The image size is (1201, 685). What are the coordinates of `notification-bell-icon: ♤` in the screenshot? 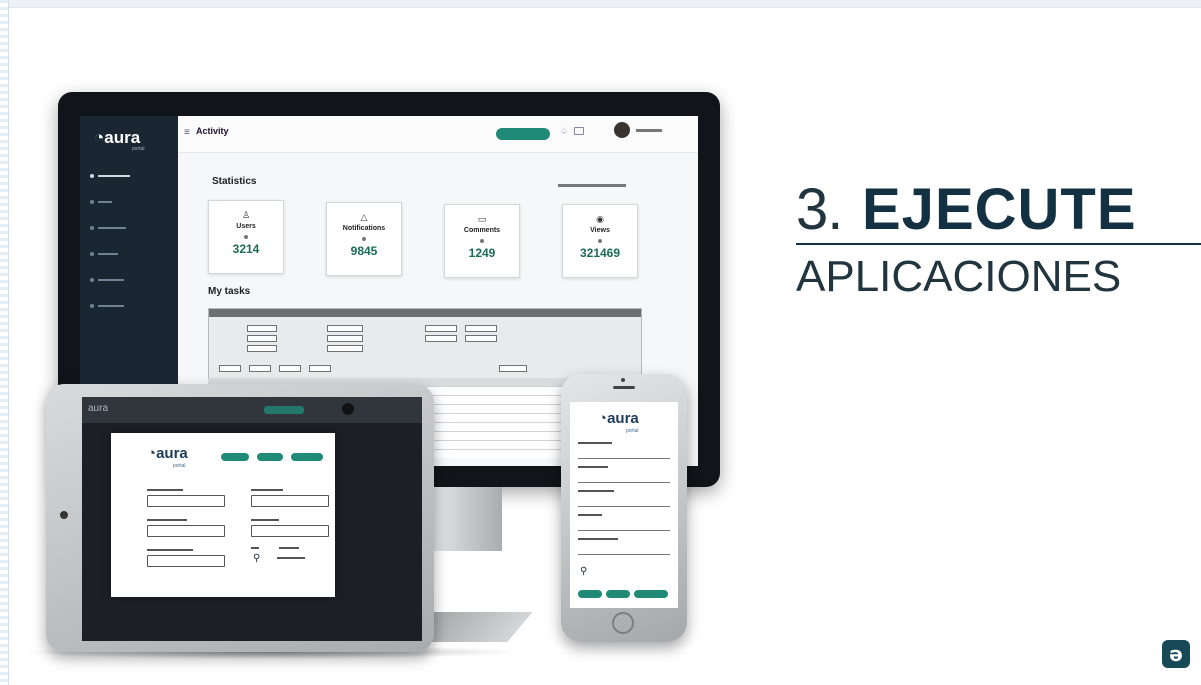 It's located at (564, 131).